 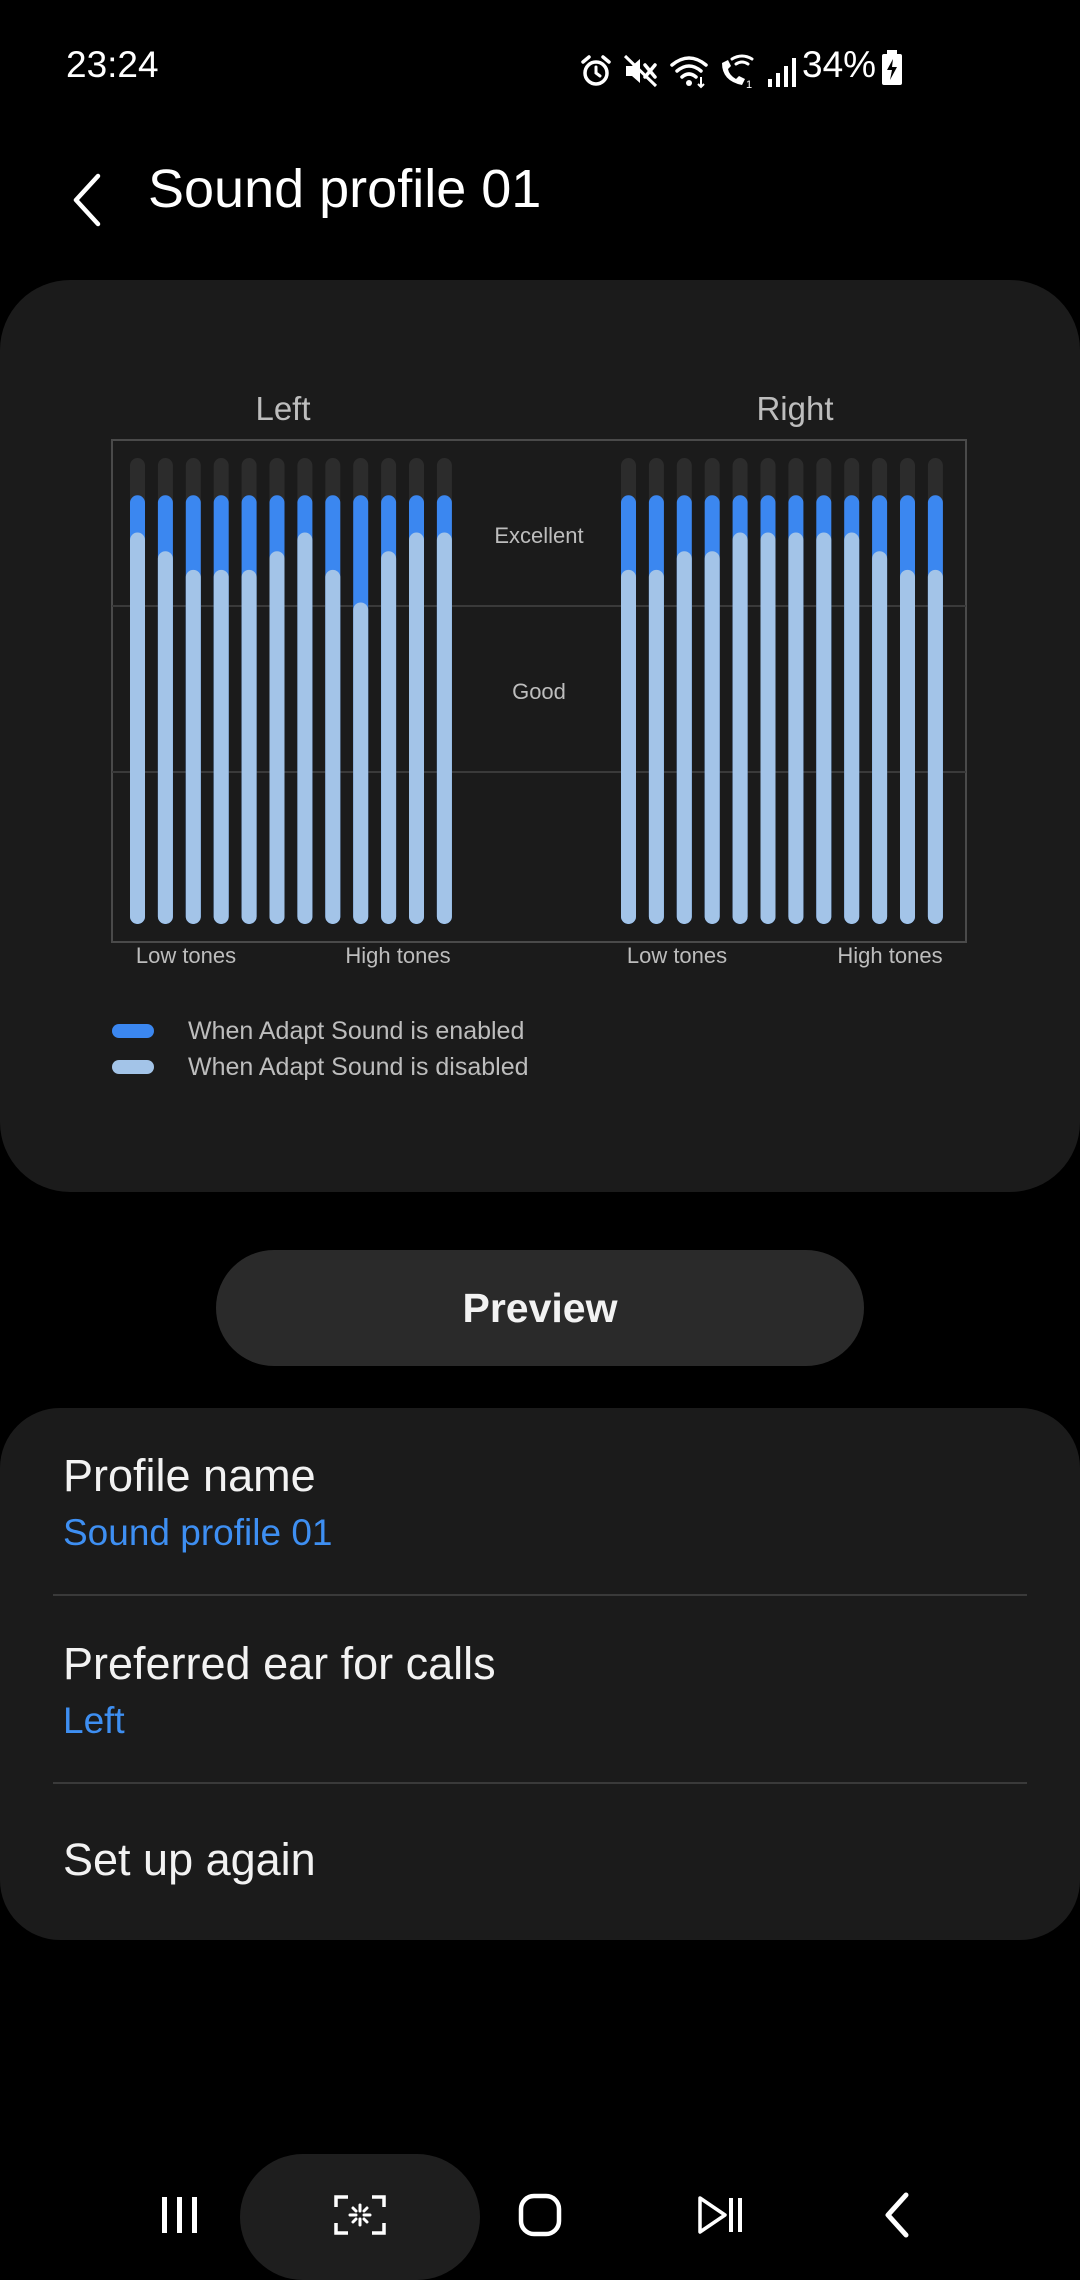 What do you see at coordinates (677, 955) in the screenshot?
I see `x-label-right-low: Low tones` at bounding box center [677, 955].